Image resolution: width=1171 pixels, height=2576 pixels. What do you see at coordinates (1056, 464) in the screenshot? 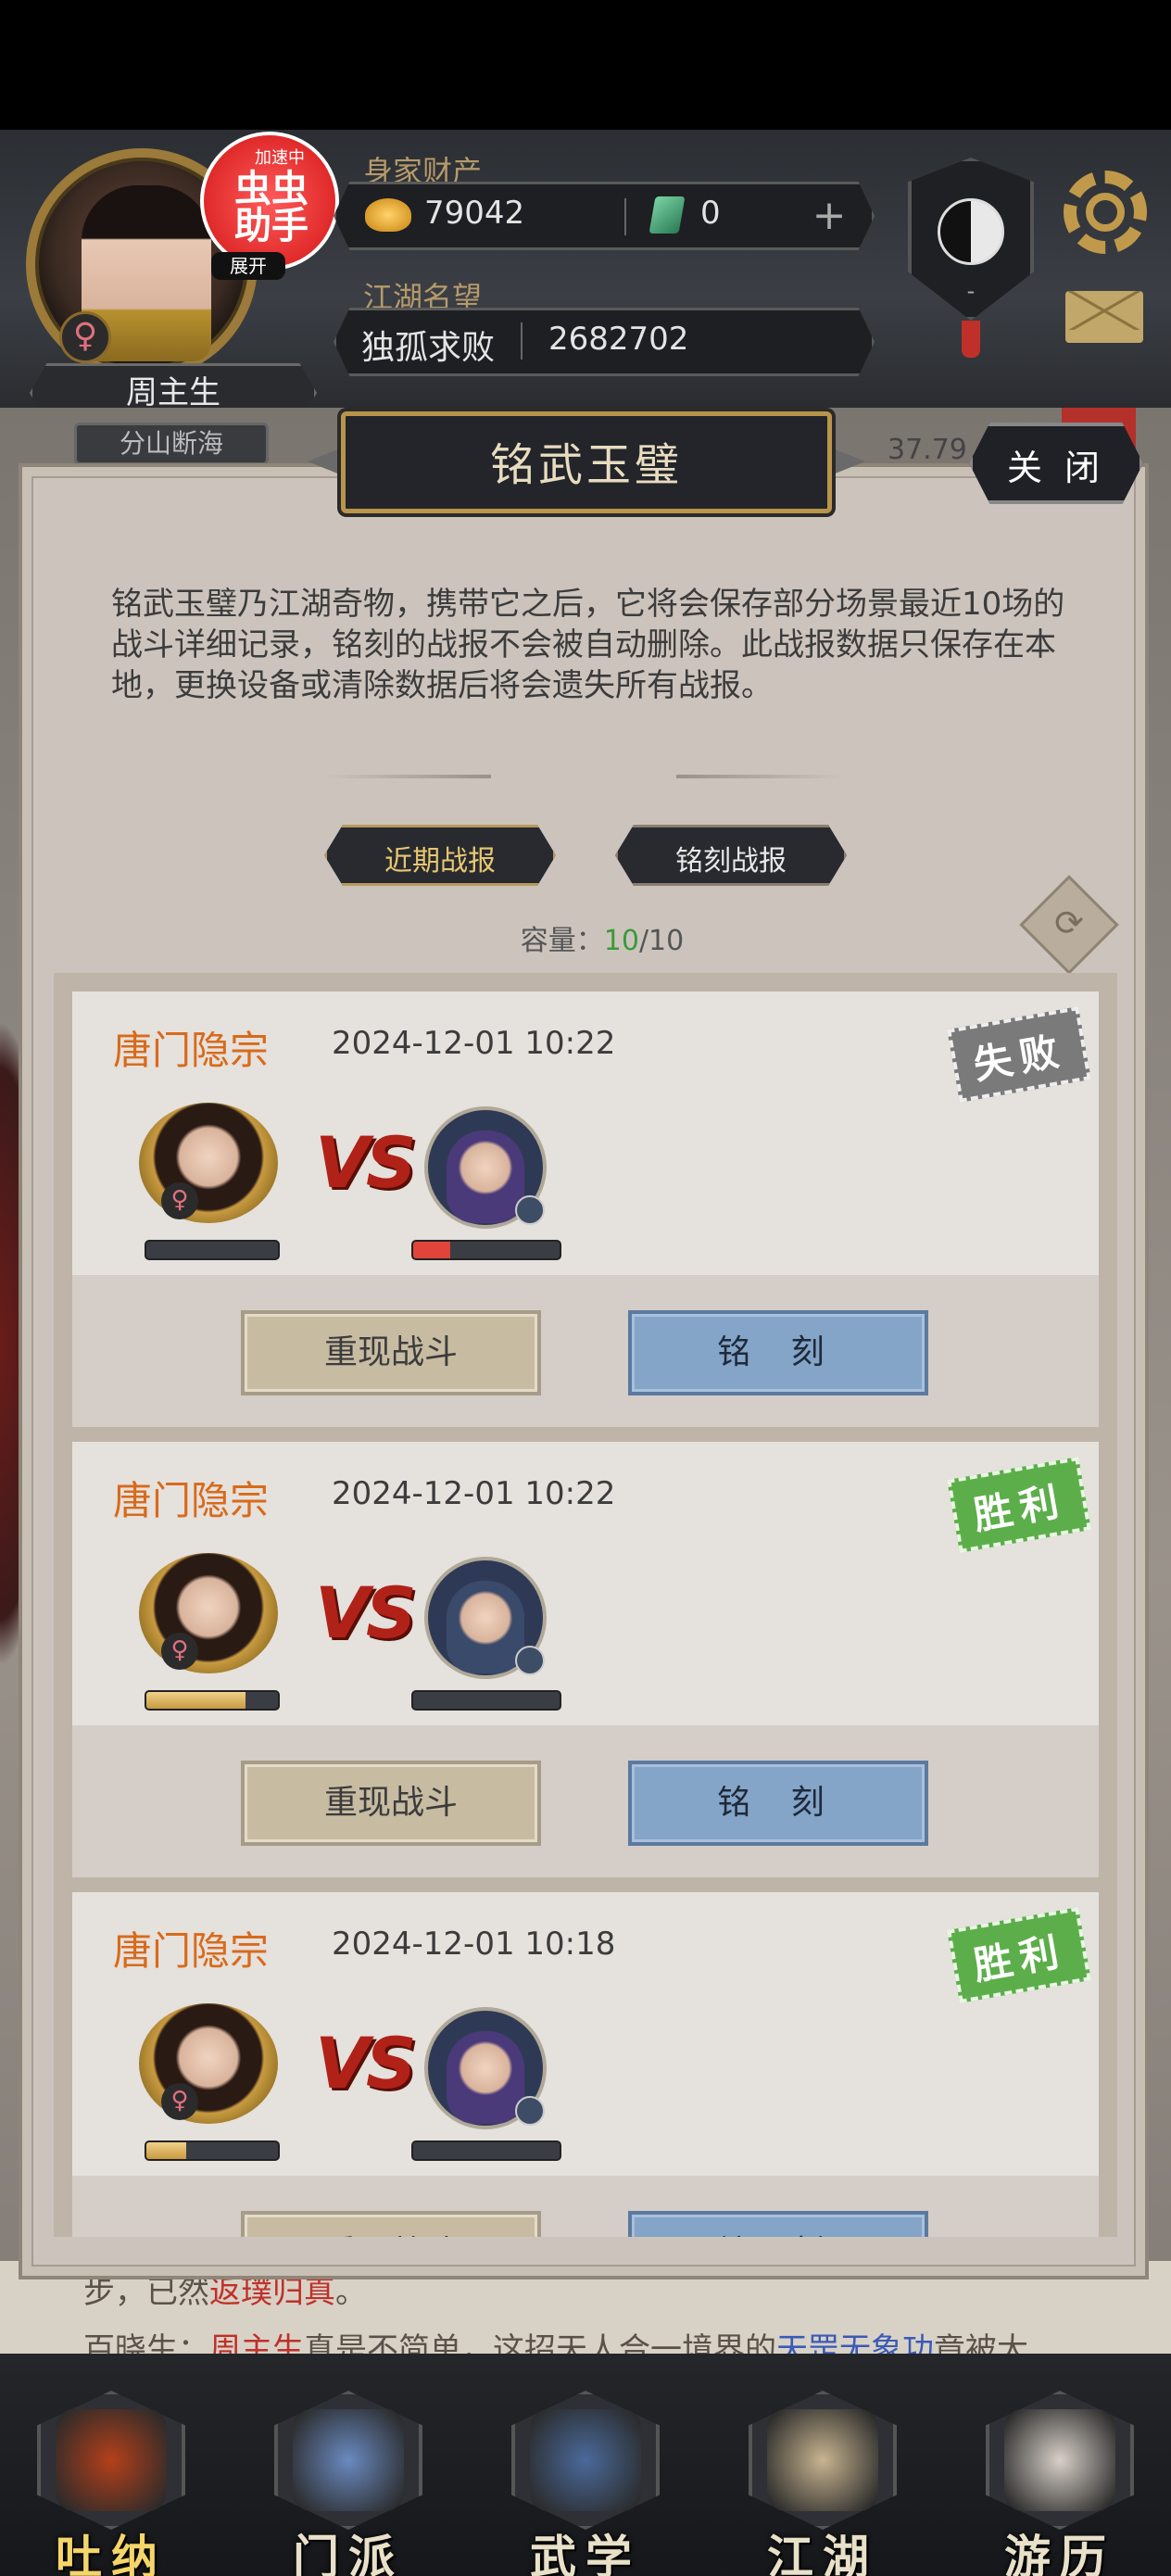
I see `close-button-label: 关 闭` at bounding box center [1056, 464].